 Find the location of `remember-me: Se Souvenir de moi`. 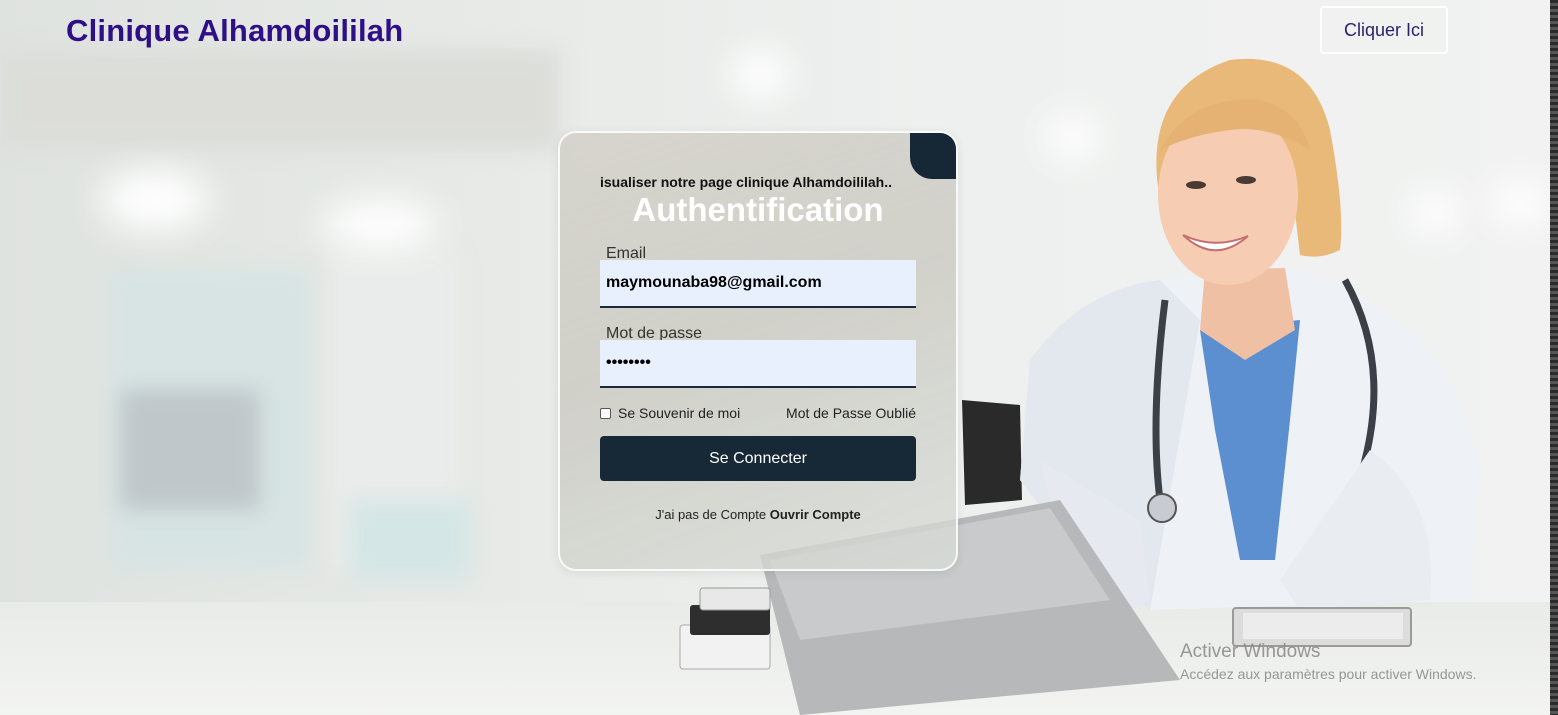

remember-me: Se Souvenir de moi is located at coordinates (670, 413).